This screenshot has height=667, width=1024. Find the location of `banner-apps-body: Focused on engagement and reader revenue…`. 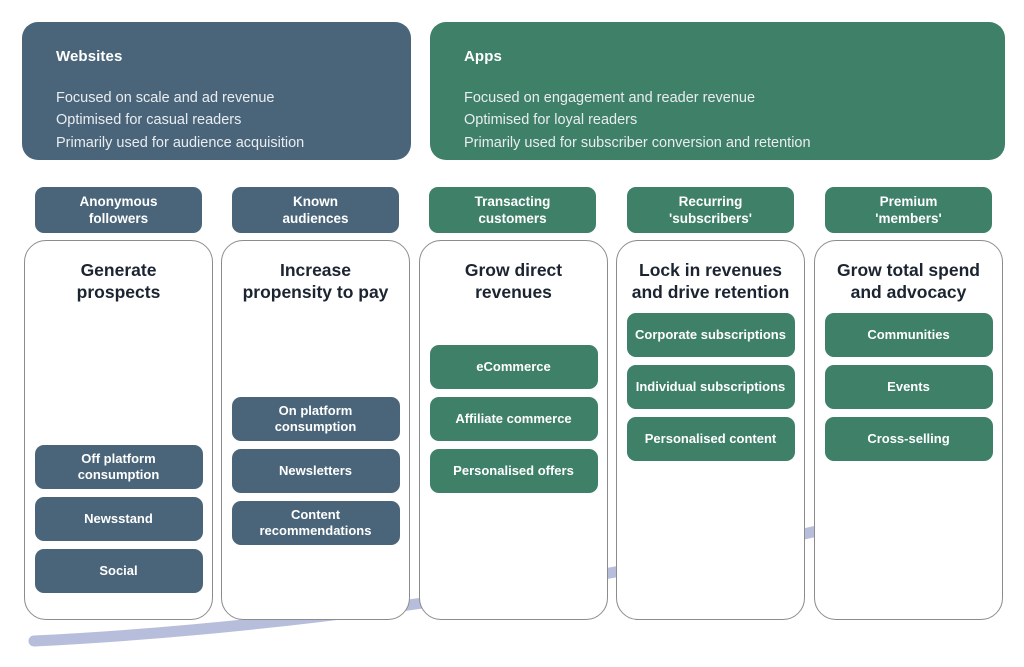

banner-apps-body: Focused on engagement and reader revenue… is located at coordinates (719, 120).